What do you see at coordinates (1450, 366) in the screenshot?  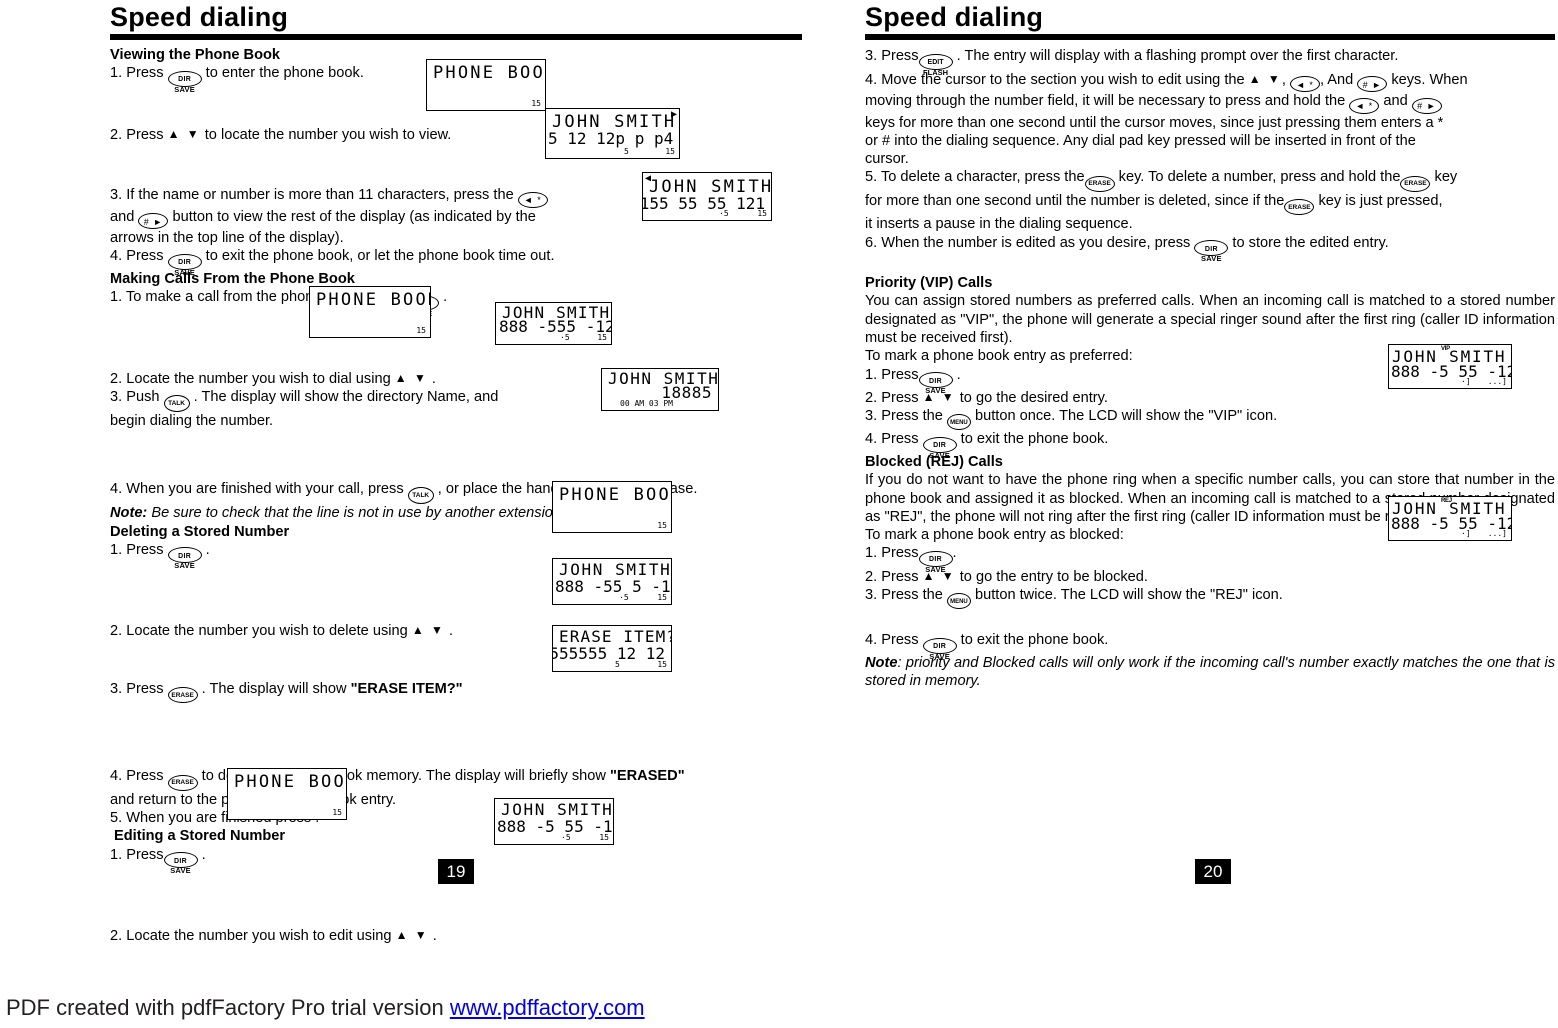 I see `lcd-vip-entry: VIP JOHN SMITH 888 -5 55 -12 12 ·] ...]` at bounding box center [1450, 366].